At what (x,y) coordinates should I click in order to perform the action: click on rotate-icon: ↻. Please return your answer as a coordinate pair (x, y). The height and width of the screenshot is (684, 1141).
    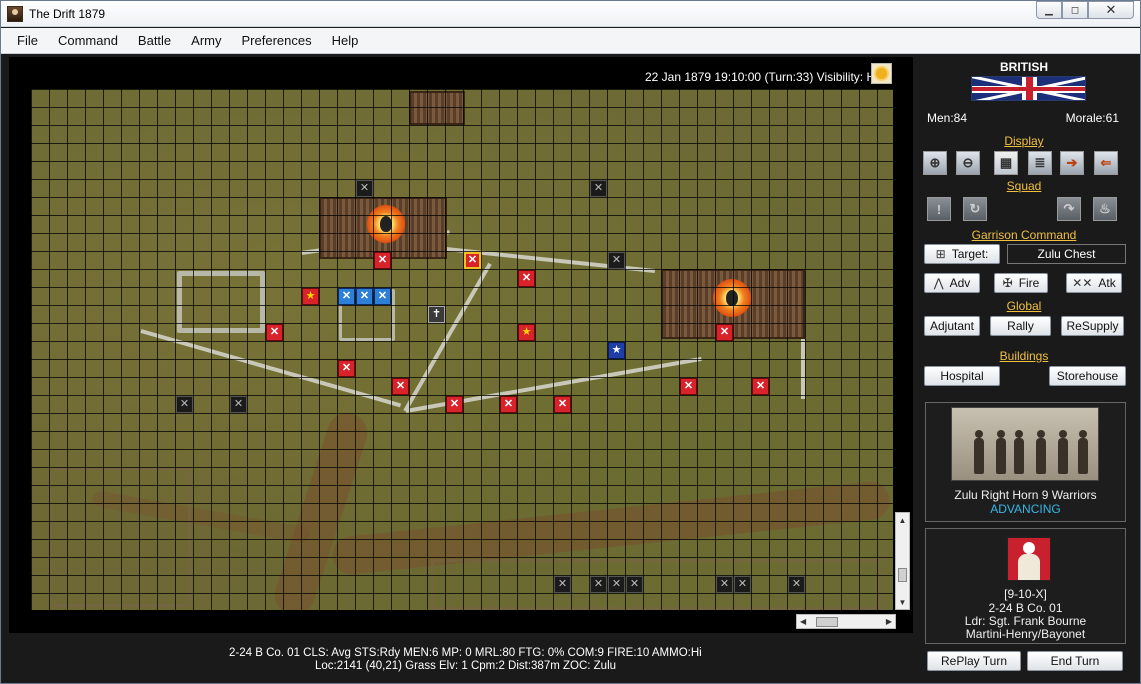
    Looking at the image, I should click on (975, 209).